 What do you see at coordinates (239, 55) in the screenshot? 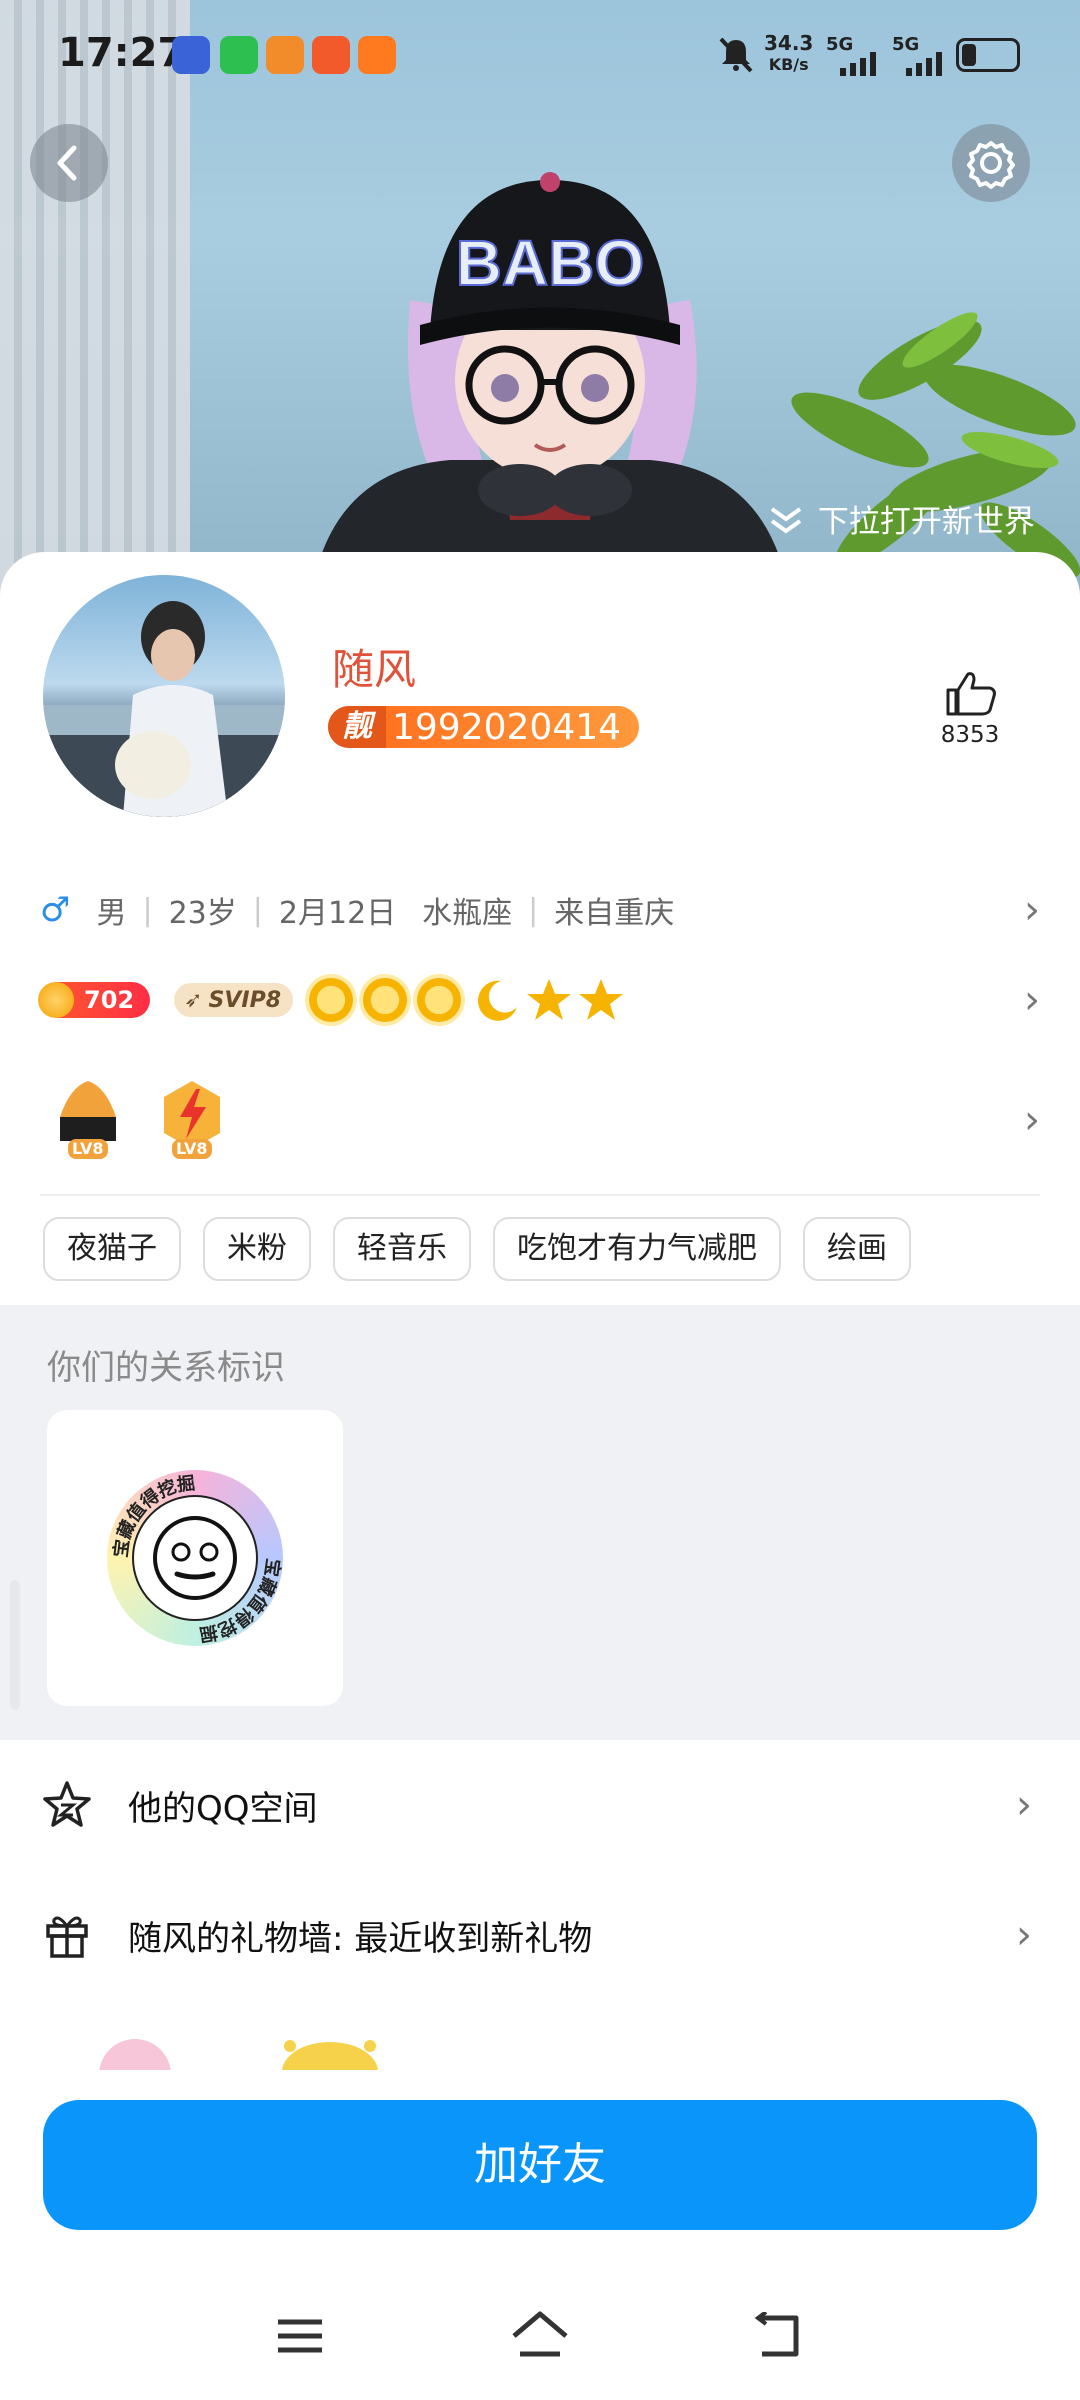
I see `wechat-icon` at bounding box center [239, 55].